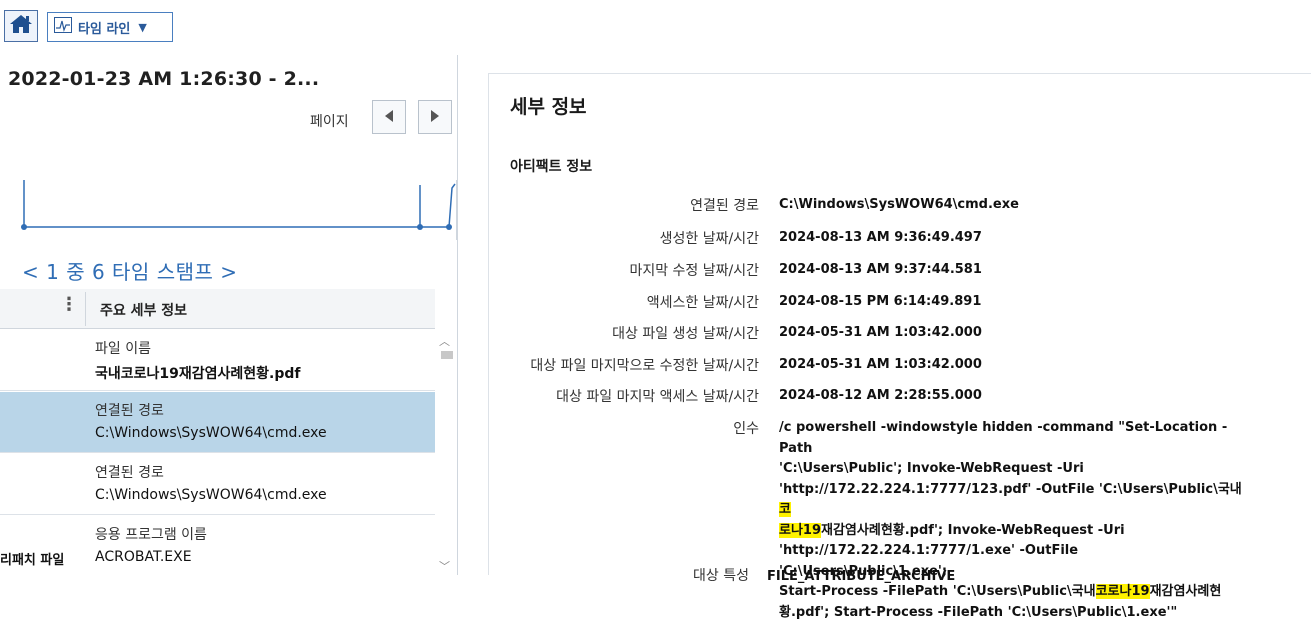 The height and width of the screenshot is (623, 1311). Describe the element at coordinates (143, 310) in the screenshot. I see `column-header-key-details: 주요 세부 정보` at that location.